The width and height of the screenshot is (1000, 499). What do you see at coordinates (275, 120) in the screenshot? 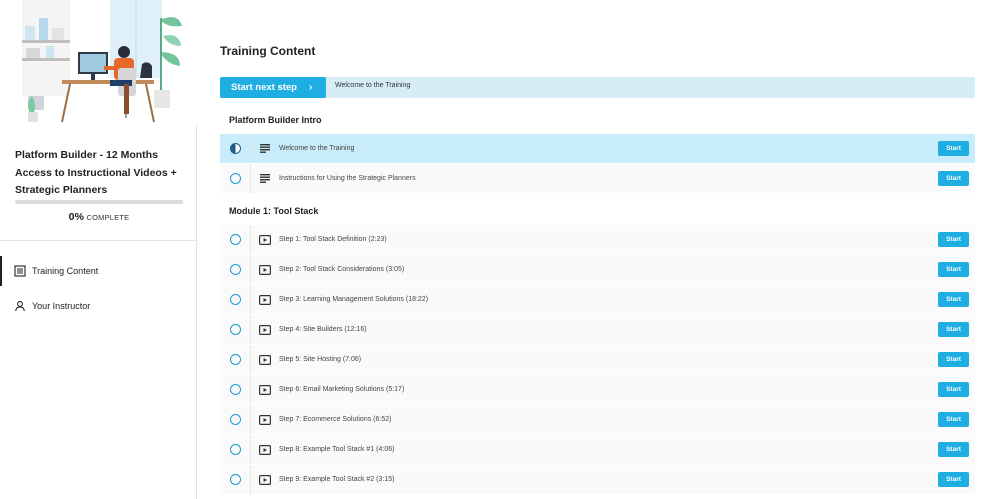
I see `section-title: Platform Builder Intro` at bounding box center [275, 120].